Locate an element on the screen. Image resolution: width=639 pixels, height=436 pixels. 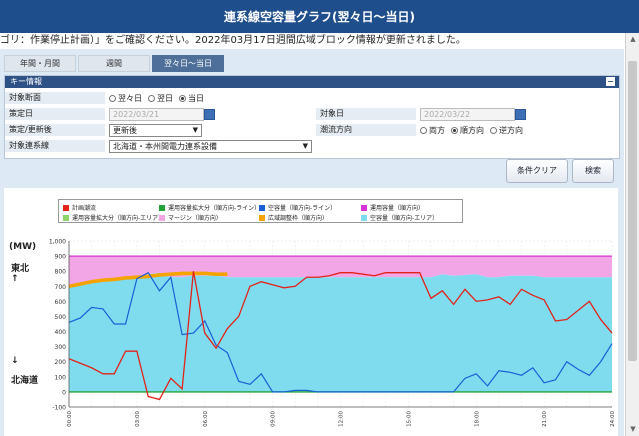
scroll-up-icon: ▲ is located at coordinates (633, 39).